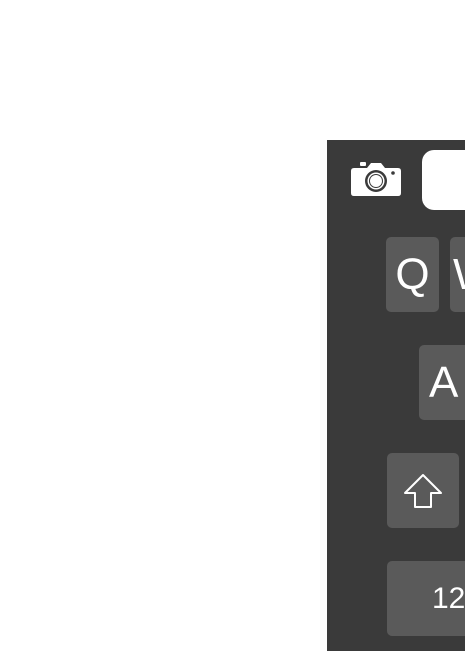  I want to click on key-w: W, so click(457, 274).